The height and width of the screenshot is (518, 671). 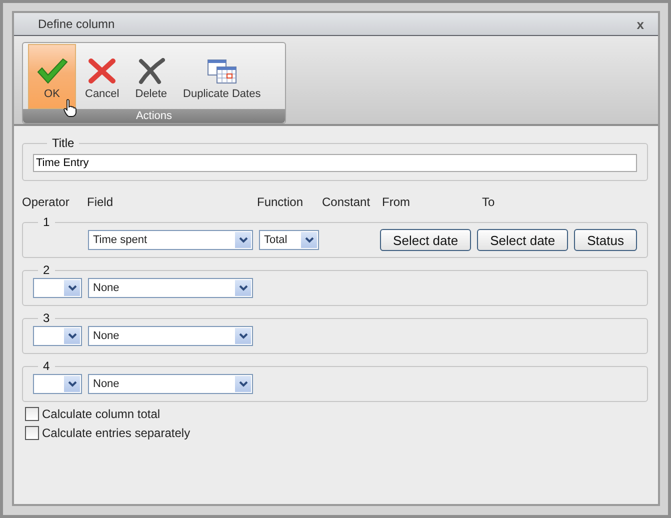 I want to click on toolbar-button: Cancel, so click(x=102, y=76).